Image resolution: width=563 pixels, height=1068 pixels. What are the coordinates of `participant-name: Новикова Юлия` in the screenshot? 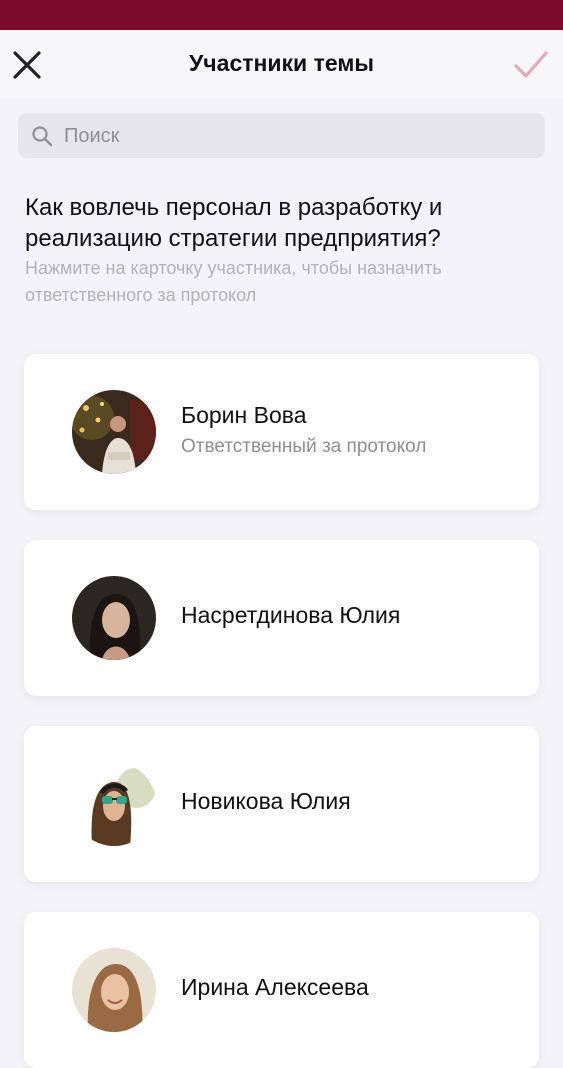 It's located at (266, 801).